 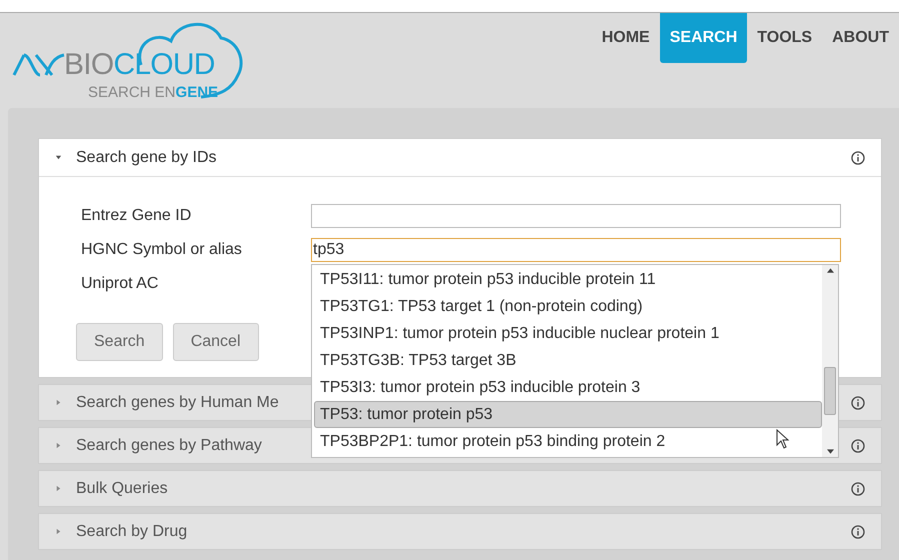 What do you see at coordinates (132, 532) in the screenshot?
I see `section-title: Search by Drug` at bounding box center [132, 532].